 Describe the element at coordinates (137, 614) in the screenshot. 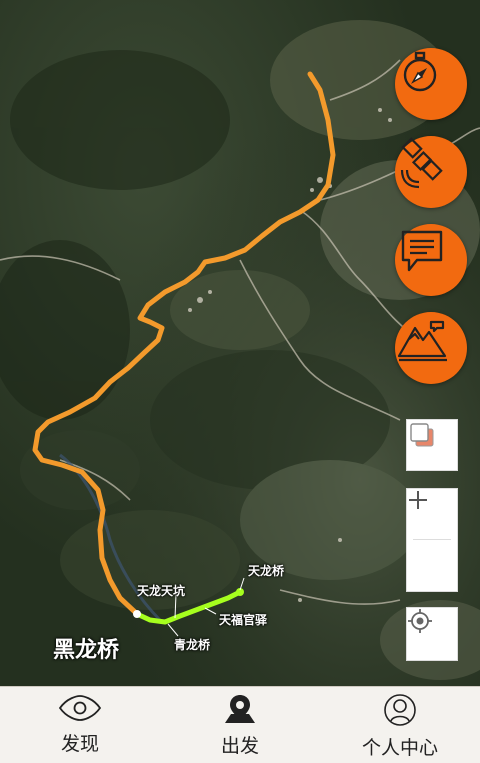

I see `start-marker` at that location.